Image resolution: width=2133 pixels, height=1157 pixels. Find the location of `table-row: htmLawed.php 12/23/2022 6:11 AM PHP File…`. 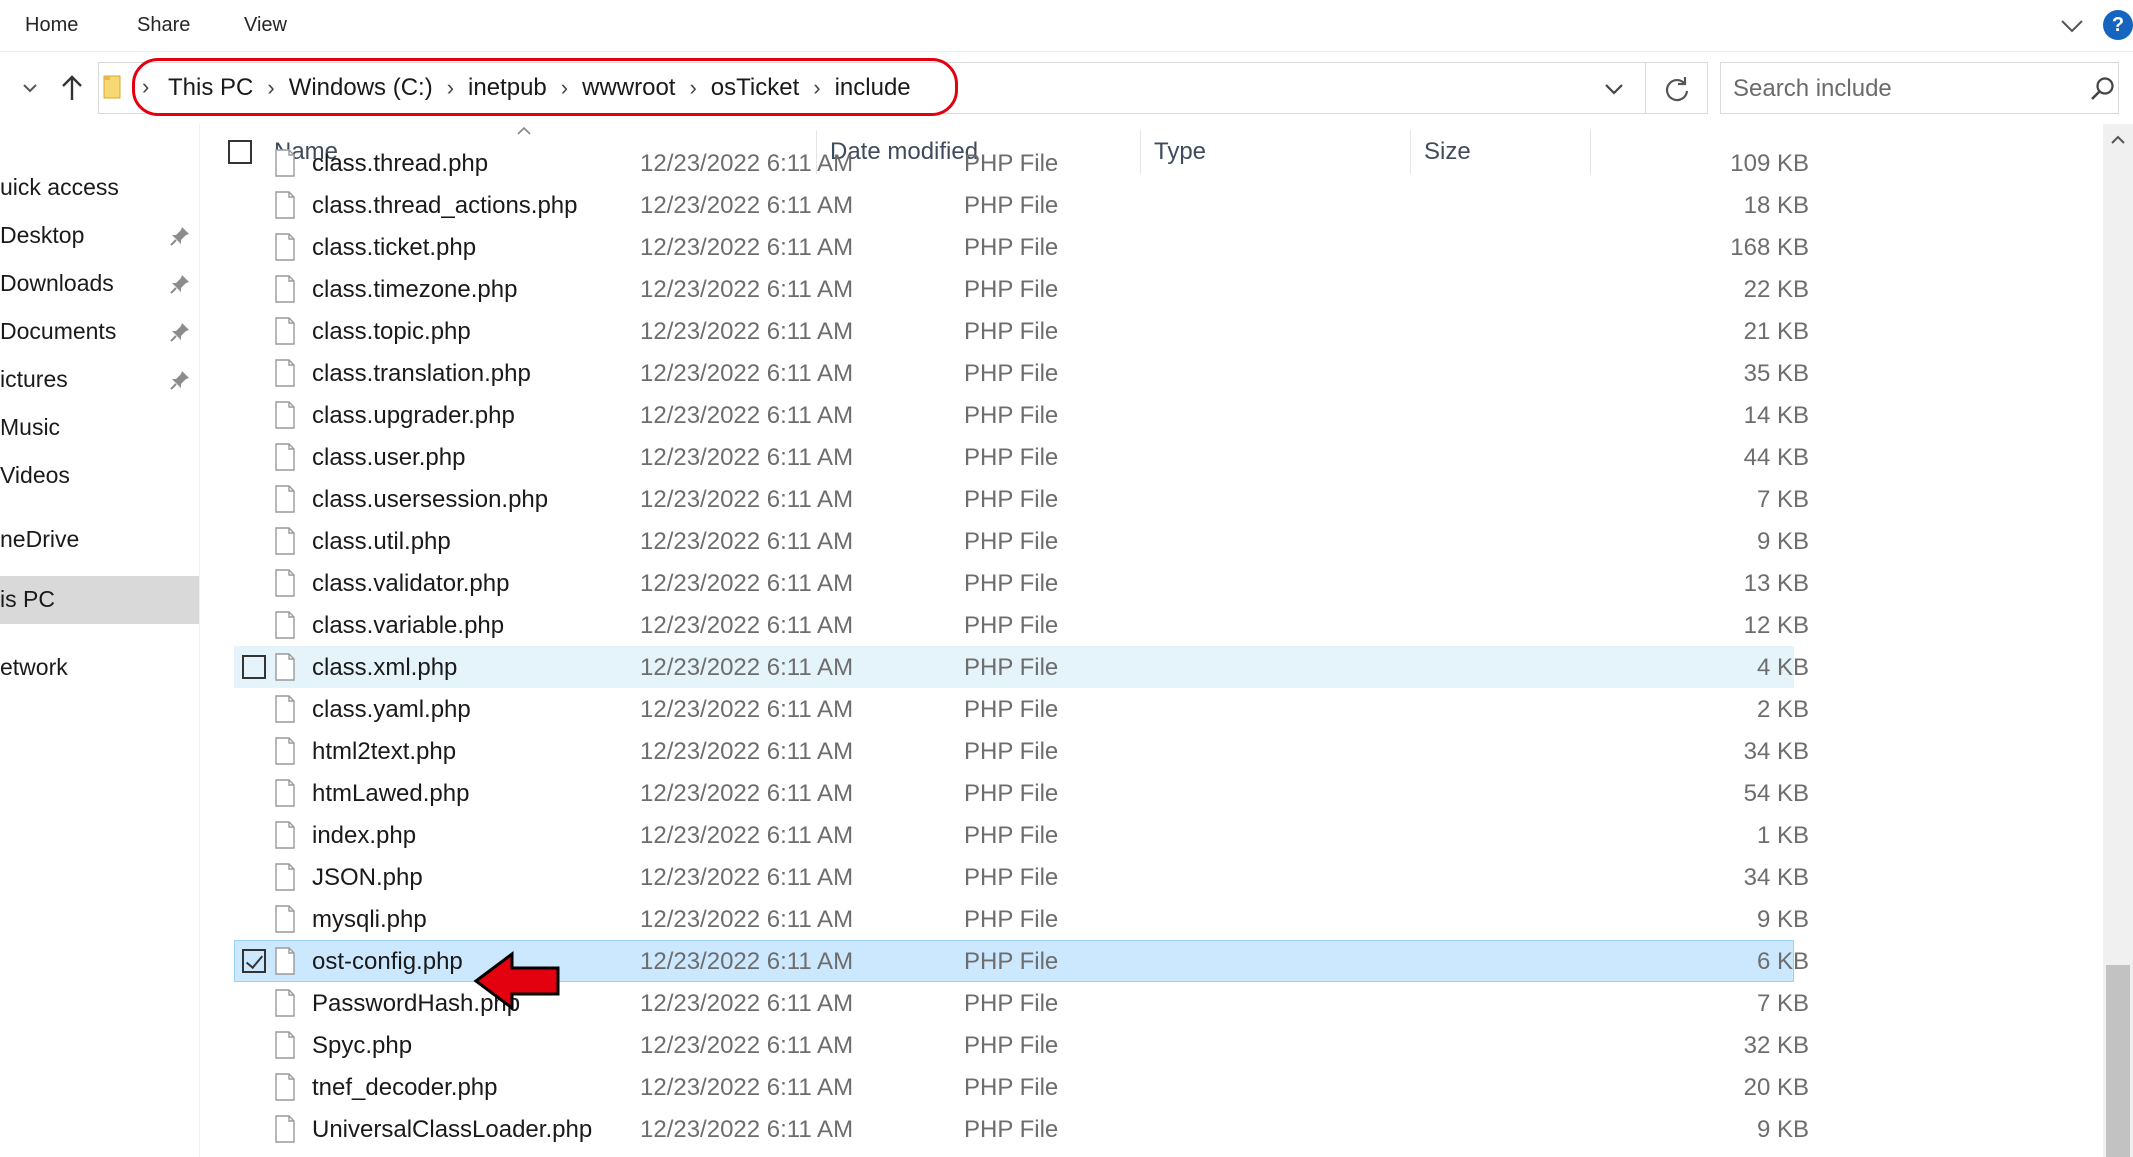

table-row: htmLawed.php 12/23/2022 6:11 AM PHP File… is located at coordinates (1021, 793).